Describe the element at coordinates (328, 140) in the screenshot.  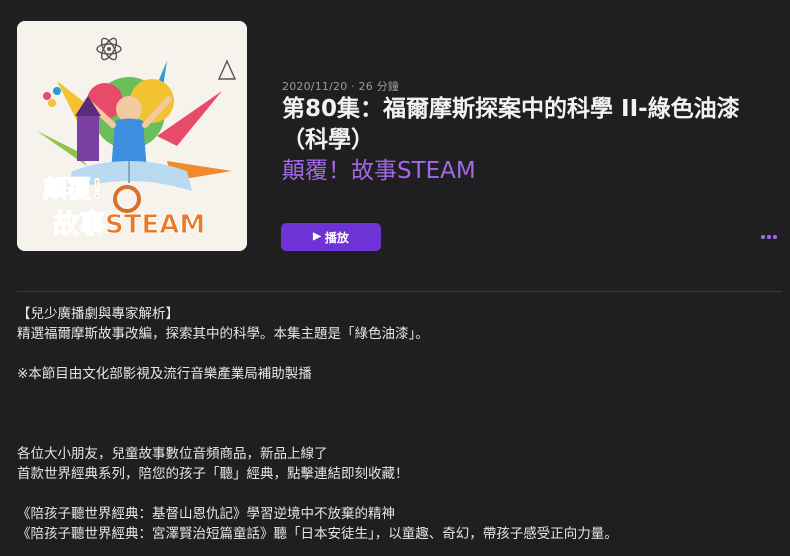
I see `episode-title-line2: （科學）` at that location.